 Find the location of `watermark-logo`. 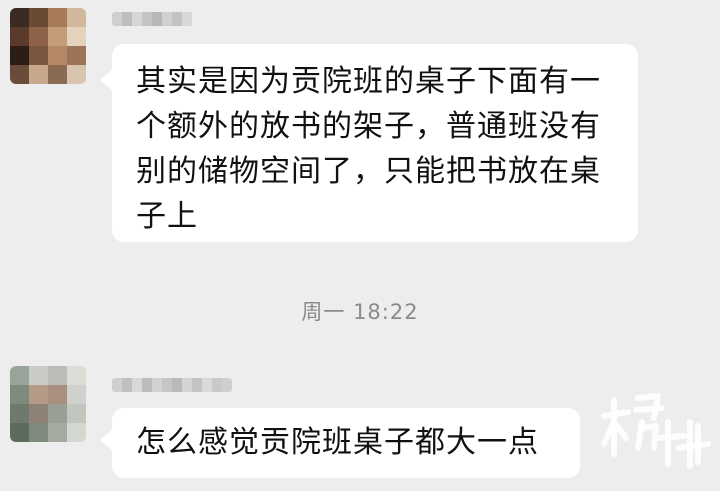

watermark-logo is located at coordinates (656, 431).